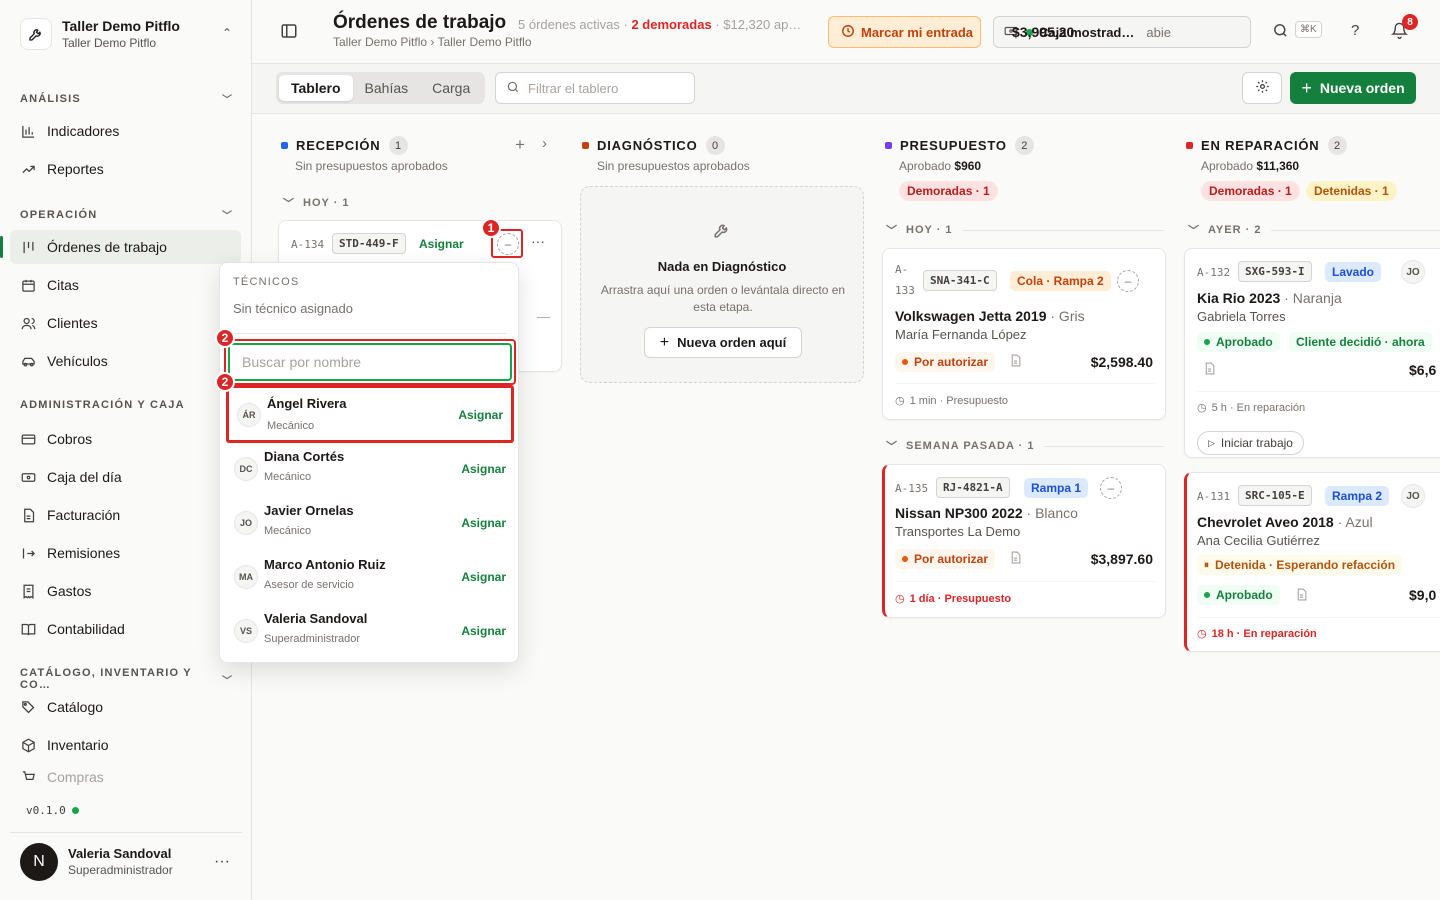 The image size is (1440, 900). What do you see at coordinates (338, 145) in the screenshot?
I see `column-title: RECEPCIÓN` at bounding box center [338, 145].